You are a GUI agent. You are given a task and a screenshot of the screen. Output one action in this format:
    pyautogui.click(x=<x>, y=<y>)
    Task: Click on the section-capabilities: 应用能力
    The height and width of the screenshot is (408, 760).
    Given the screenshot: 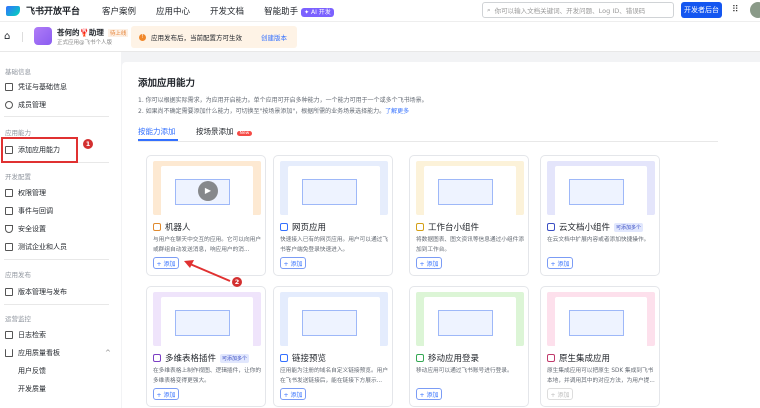 What is the action you would take?
    pyautogui.click(x=18, y=133)
    